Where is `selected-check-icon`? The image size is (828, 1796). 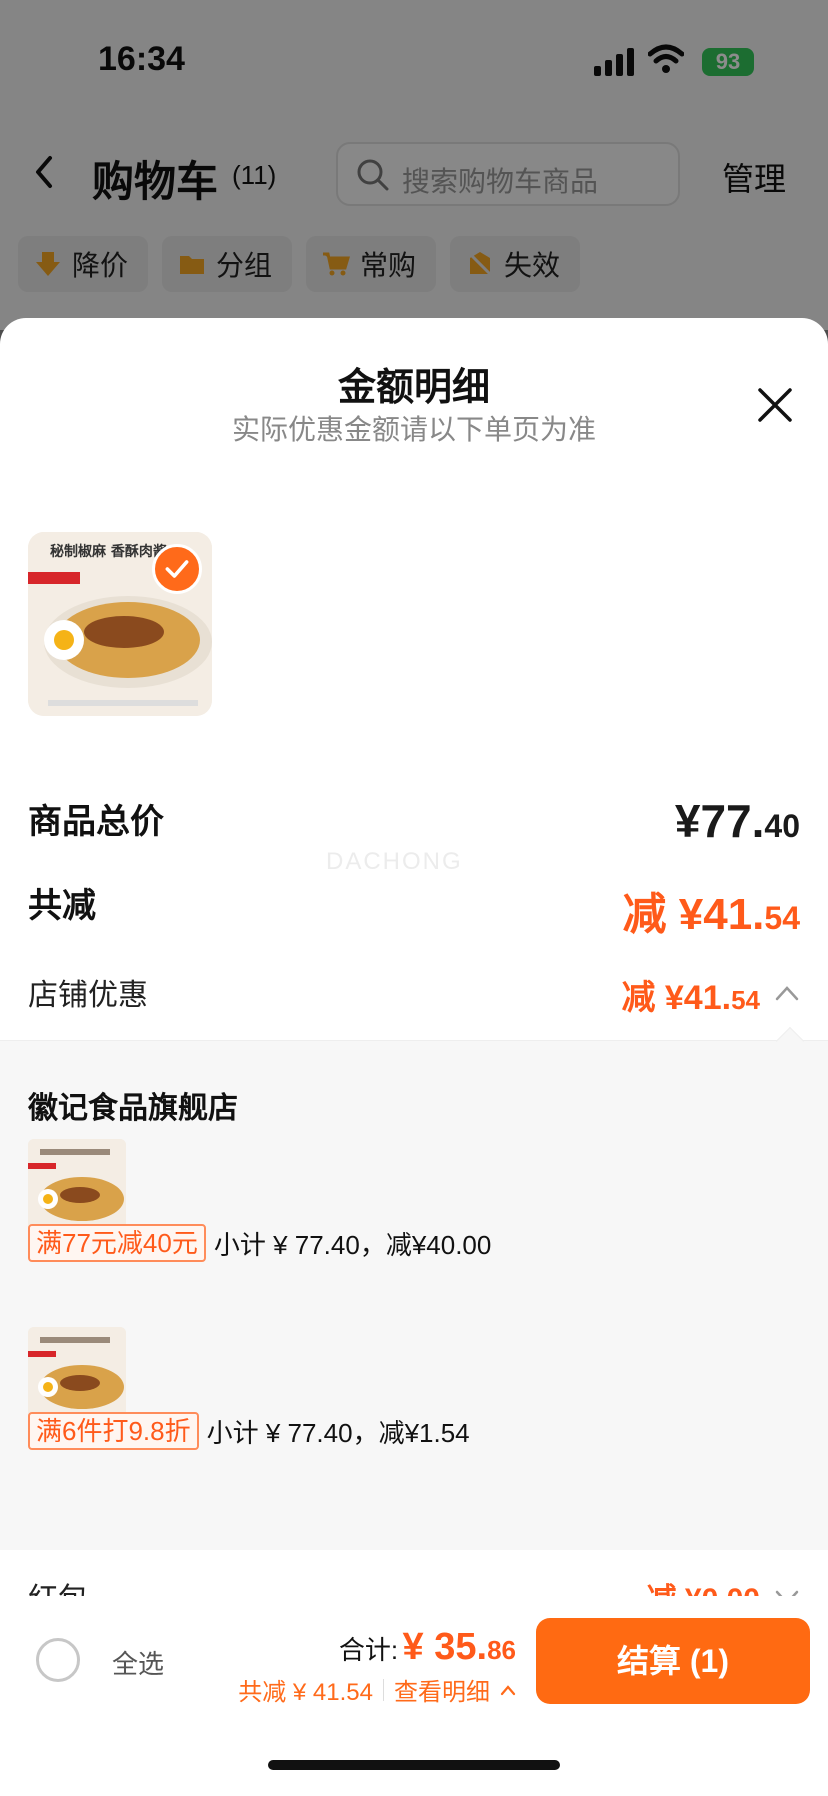 selected-check-icon is located at coordinates (177, 569).